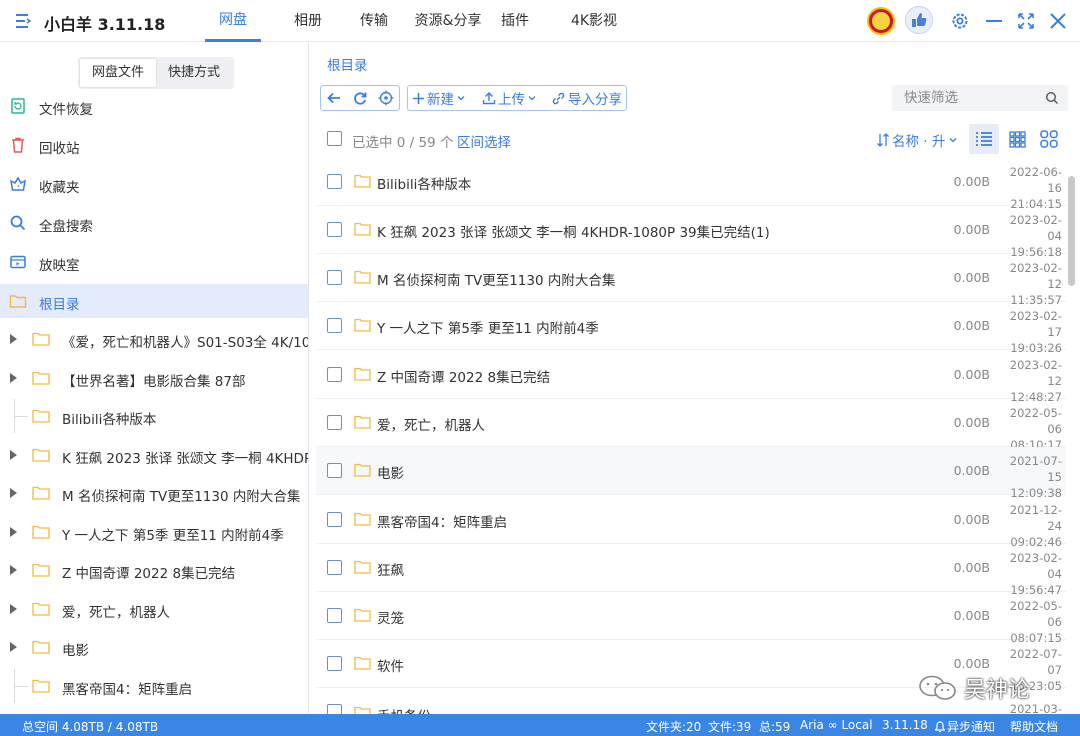 This screenshot has height=736, width=1080. Describe the element at coordinates (404, 709) in the screenshot. I see `file-name: 手机备份` at that location.